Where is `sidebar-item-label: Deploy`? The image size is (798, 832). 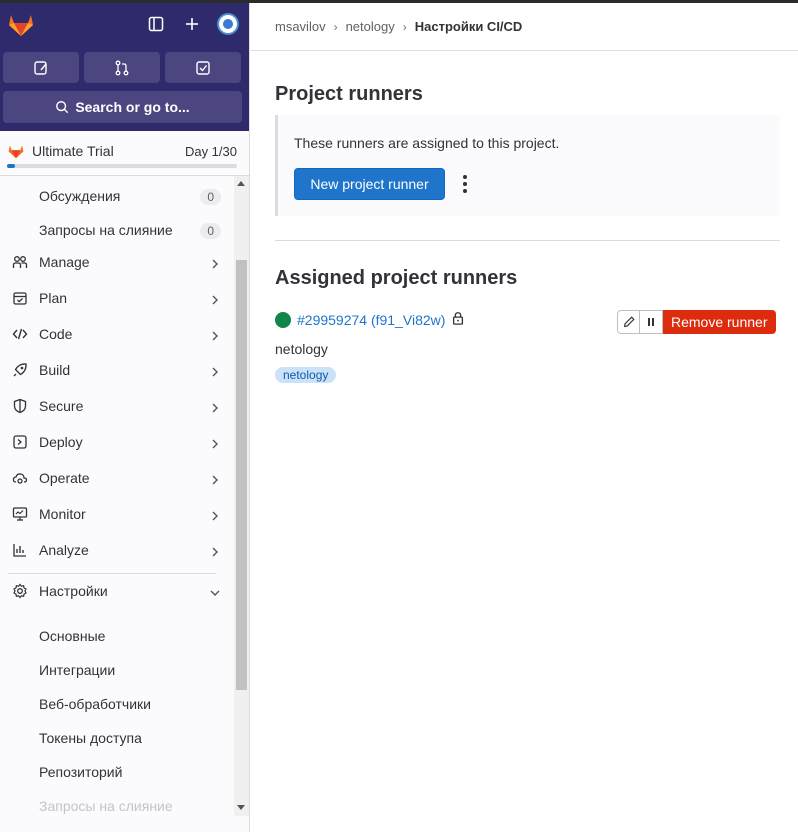
sidebar-item-label: Deploy is located at coordinates (61, 442).